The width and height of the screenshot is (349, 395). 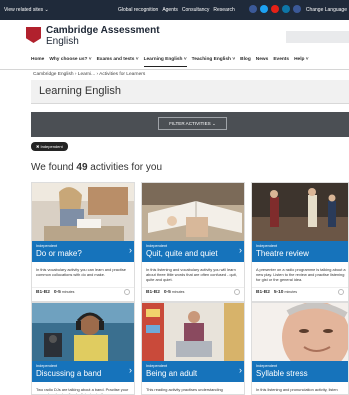 I want to click on nav-item-home: Home, so click(x=37, y=62).